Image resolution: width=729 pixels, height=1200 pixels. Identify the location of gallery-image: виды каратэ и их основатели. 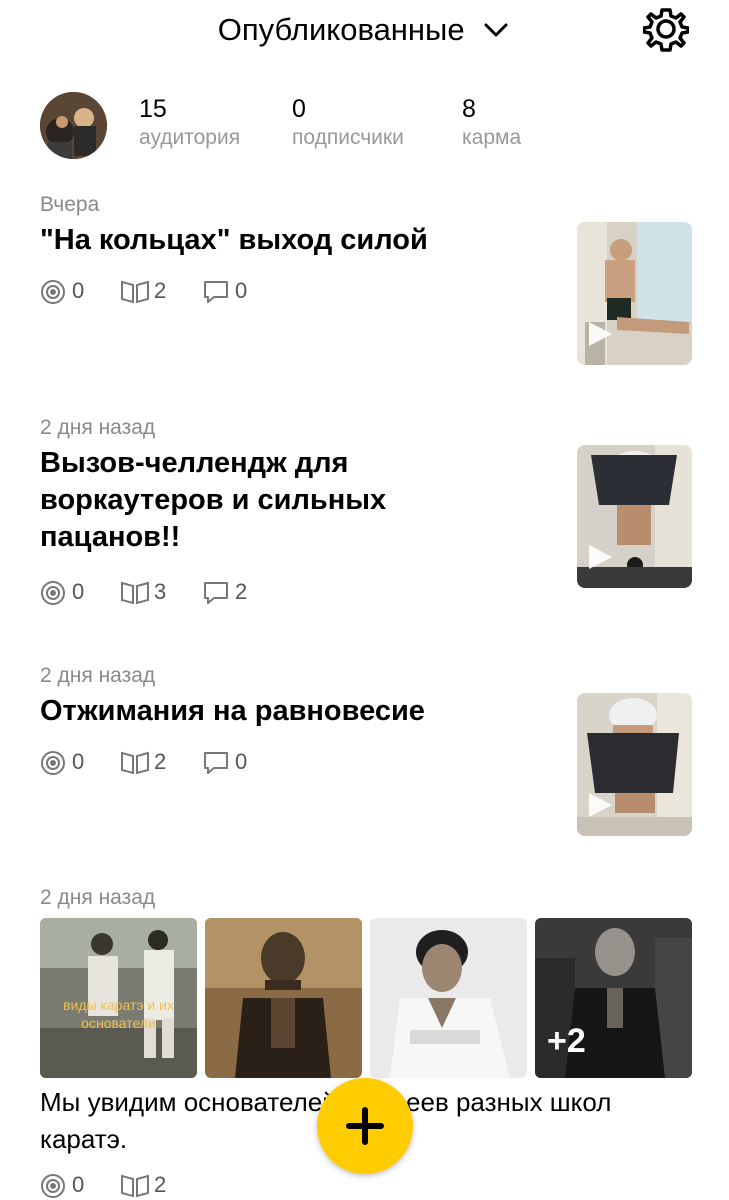
(118, 998).